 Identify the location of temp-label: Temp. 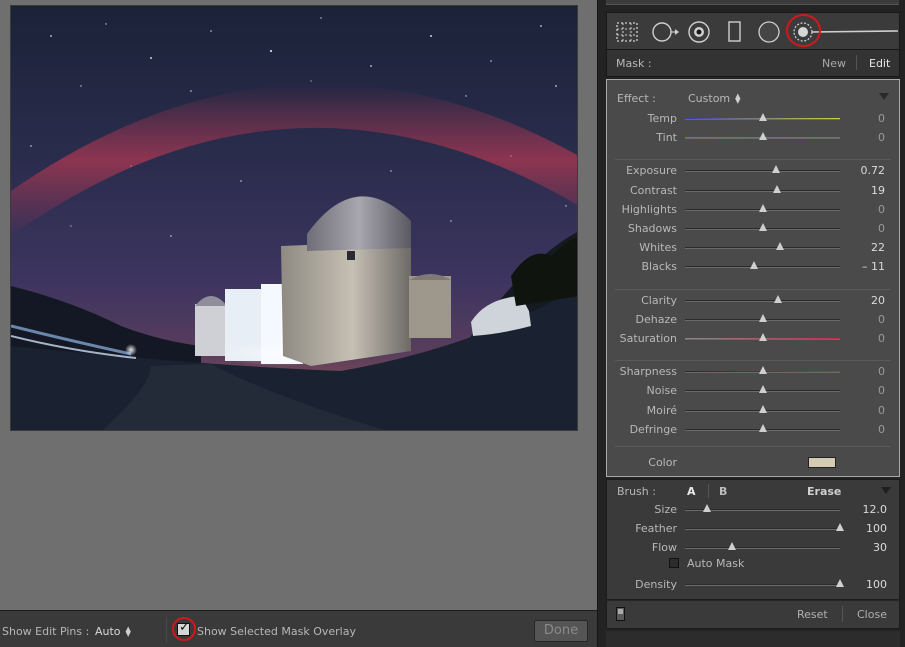
(662, 118).